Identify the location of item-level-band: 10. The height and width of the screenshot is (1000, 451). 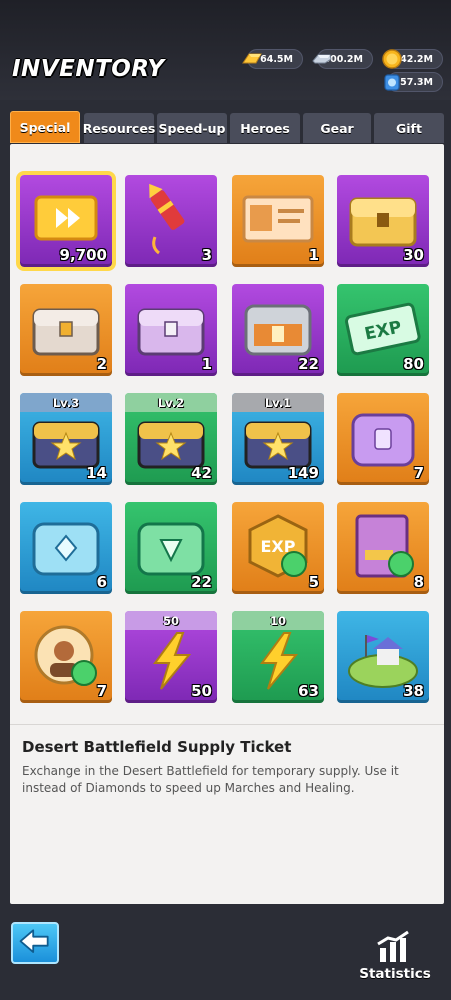
(278, 620).